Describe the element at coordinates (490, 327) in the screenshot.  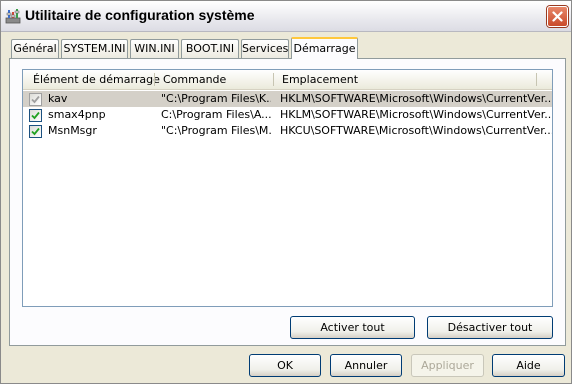
I see `disable-all-button: Désactiver tout` at that location.